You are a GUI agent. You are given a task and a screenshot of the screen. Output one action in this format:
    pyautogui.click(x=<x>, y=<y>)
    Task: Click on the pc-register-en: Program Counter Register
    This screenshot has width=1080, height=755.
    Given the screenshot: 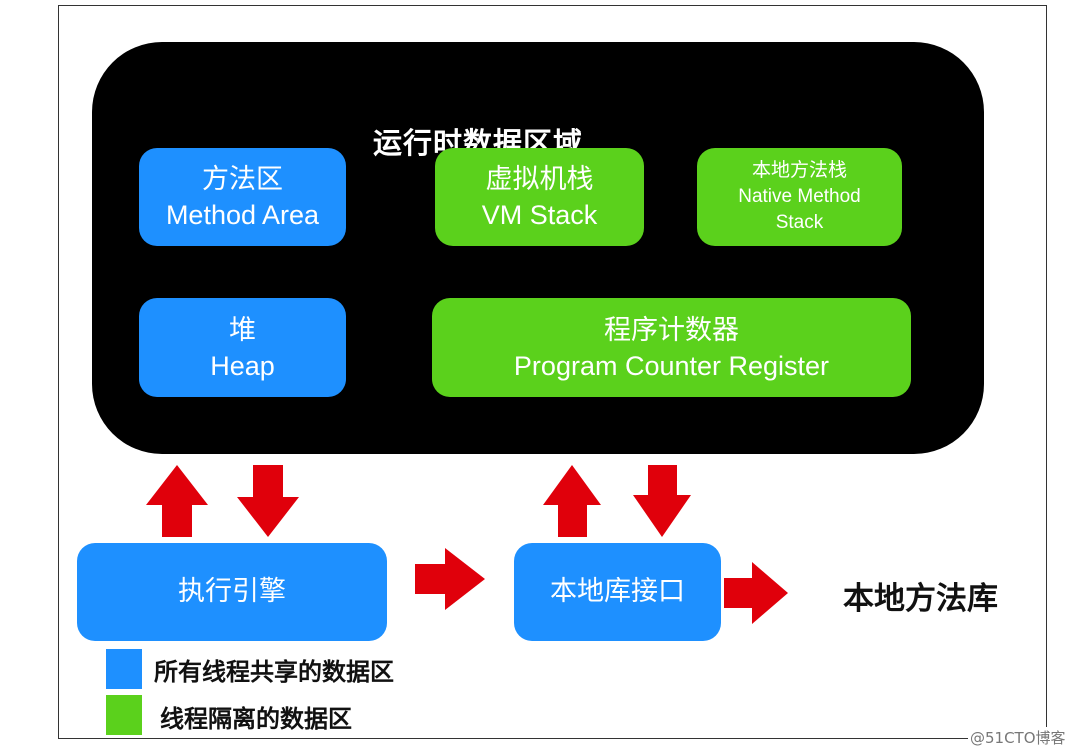 What is the action you would take?
    pyautogui.click(x=671, y=365)
    